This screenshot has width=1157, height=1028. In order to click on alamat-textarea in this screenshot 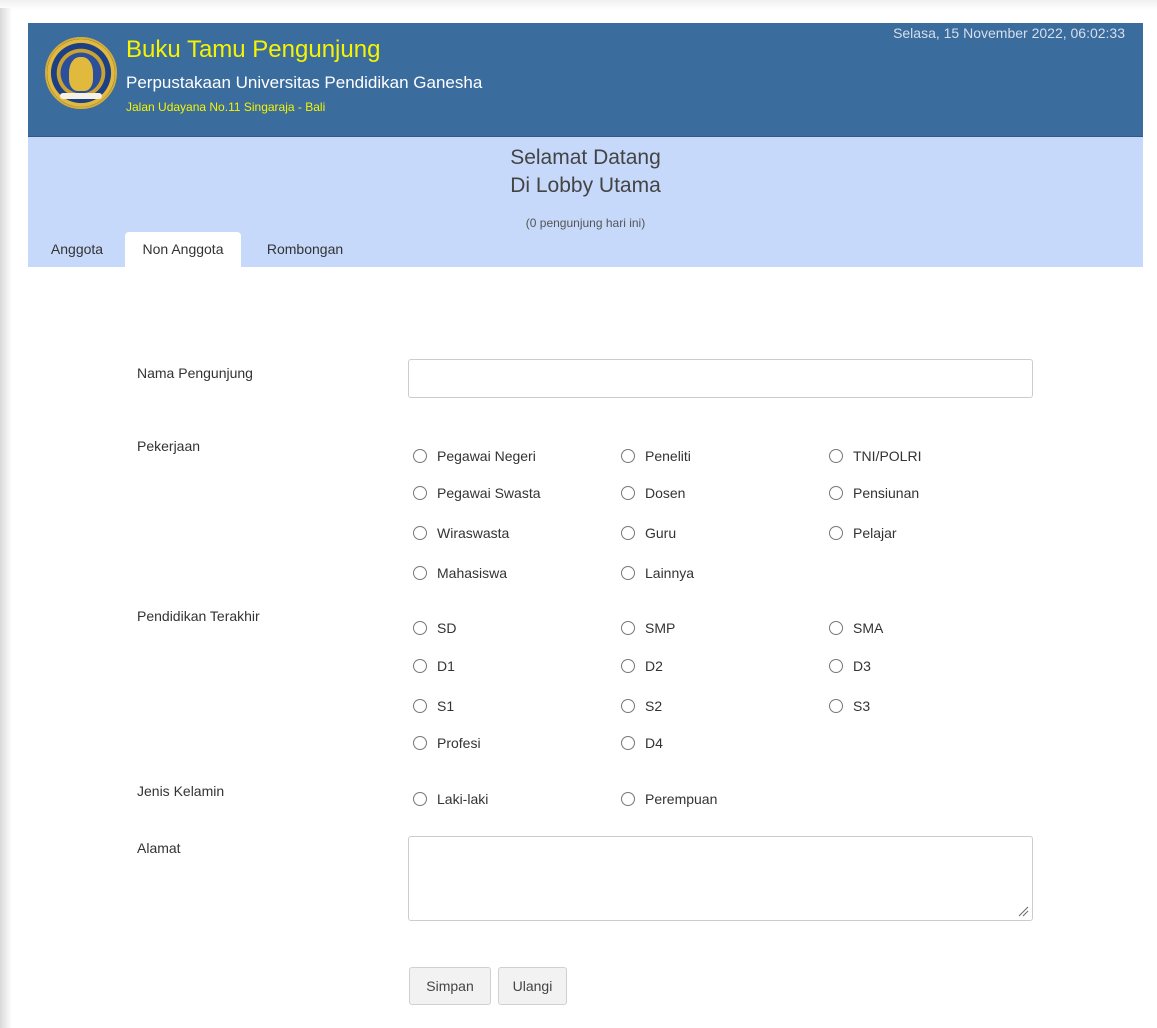, I will do `click(720, 878)`.